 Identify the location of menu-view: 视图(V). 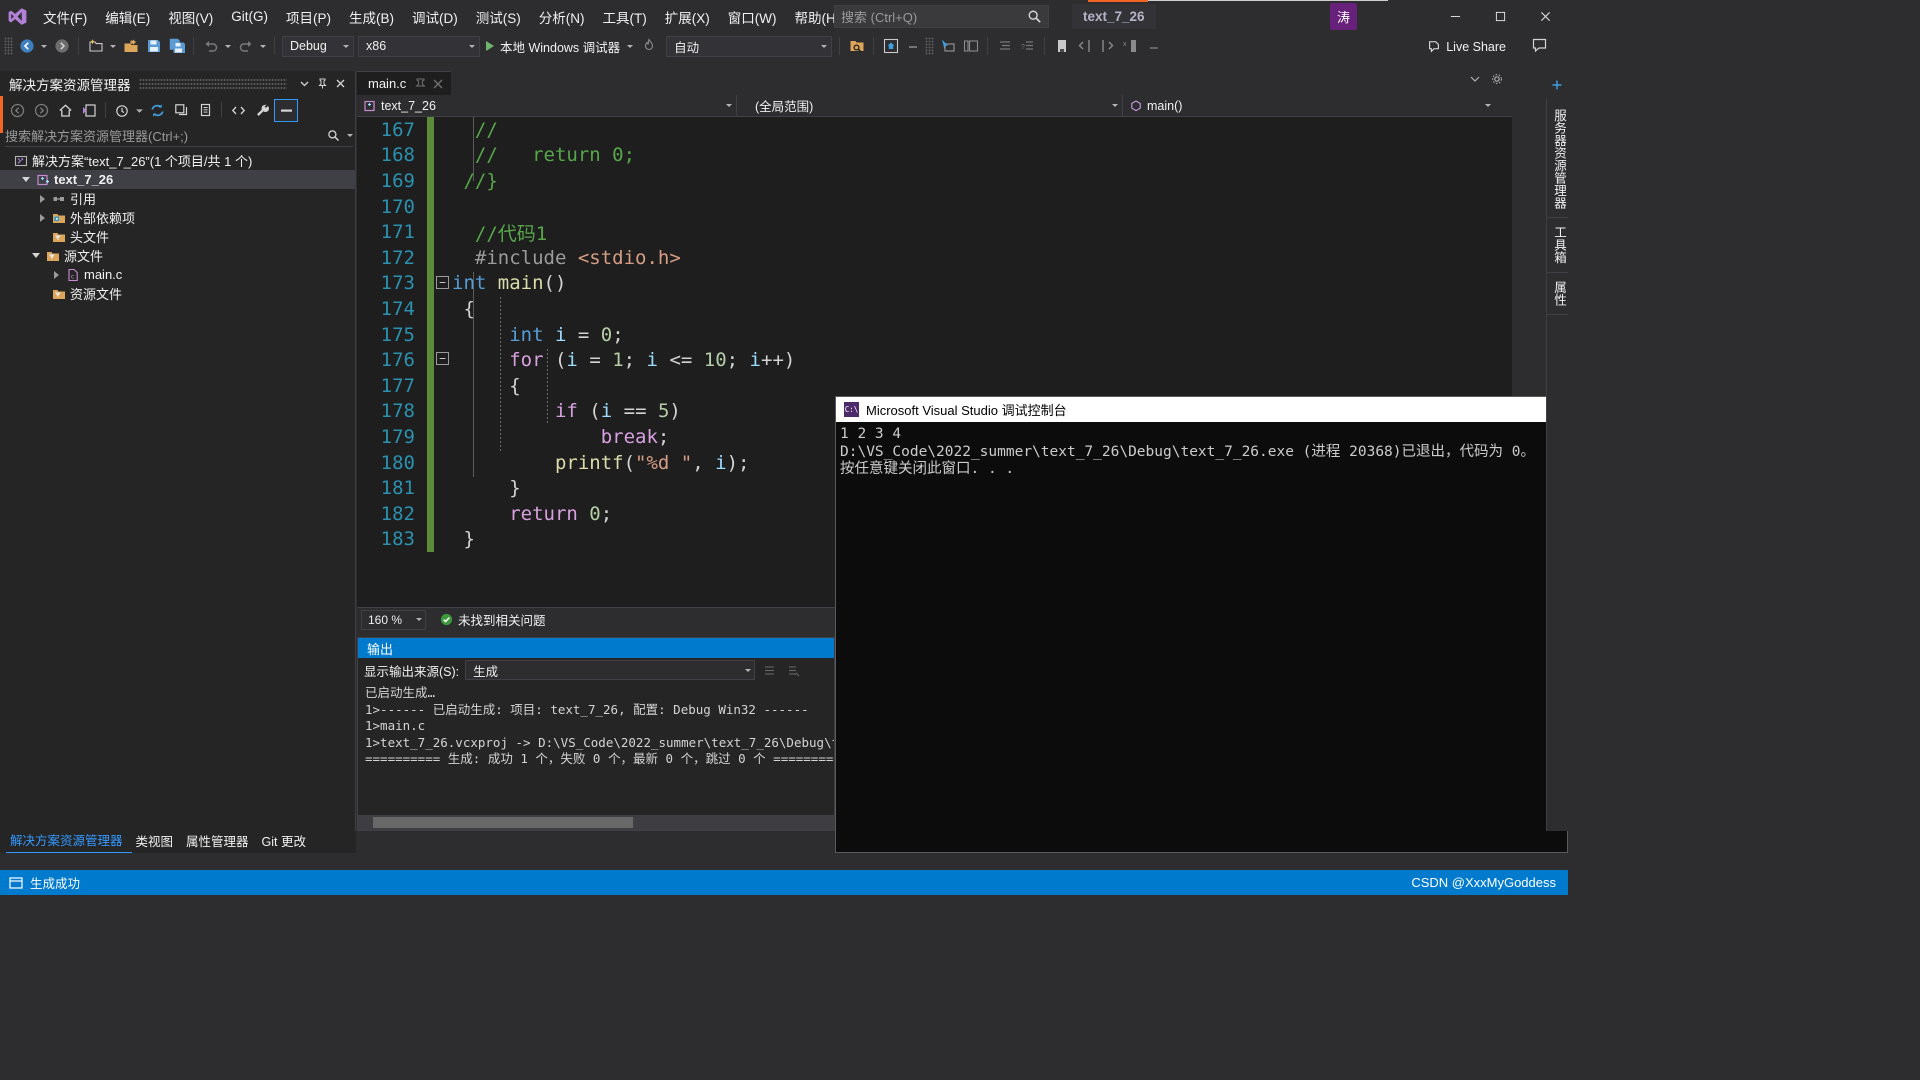
(190, 16).